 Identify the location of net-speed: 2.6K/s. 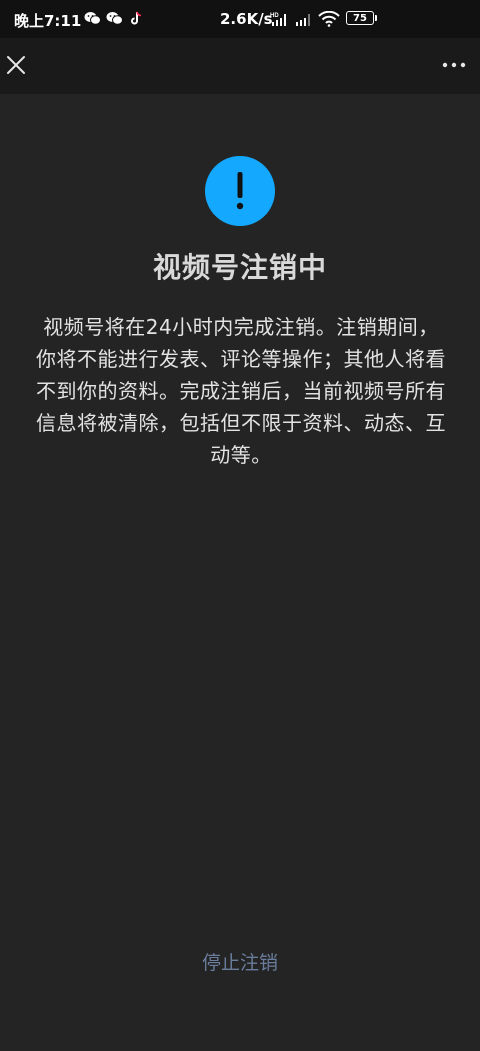
(246, 19).